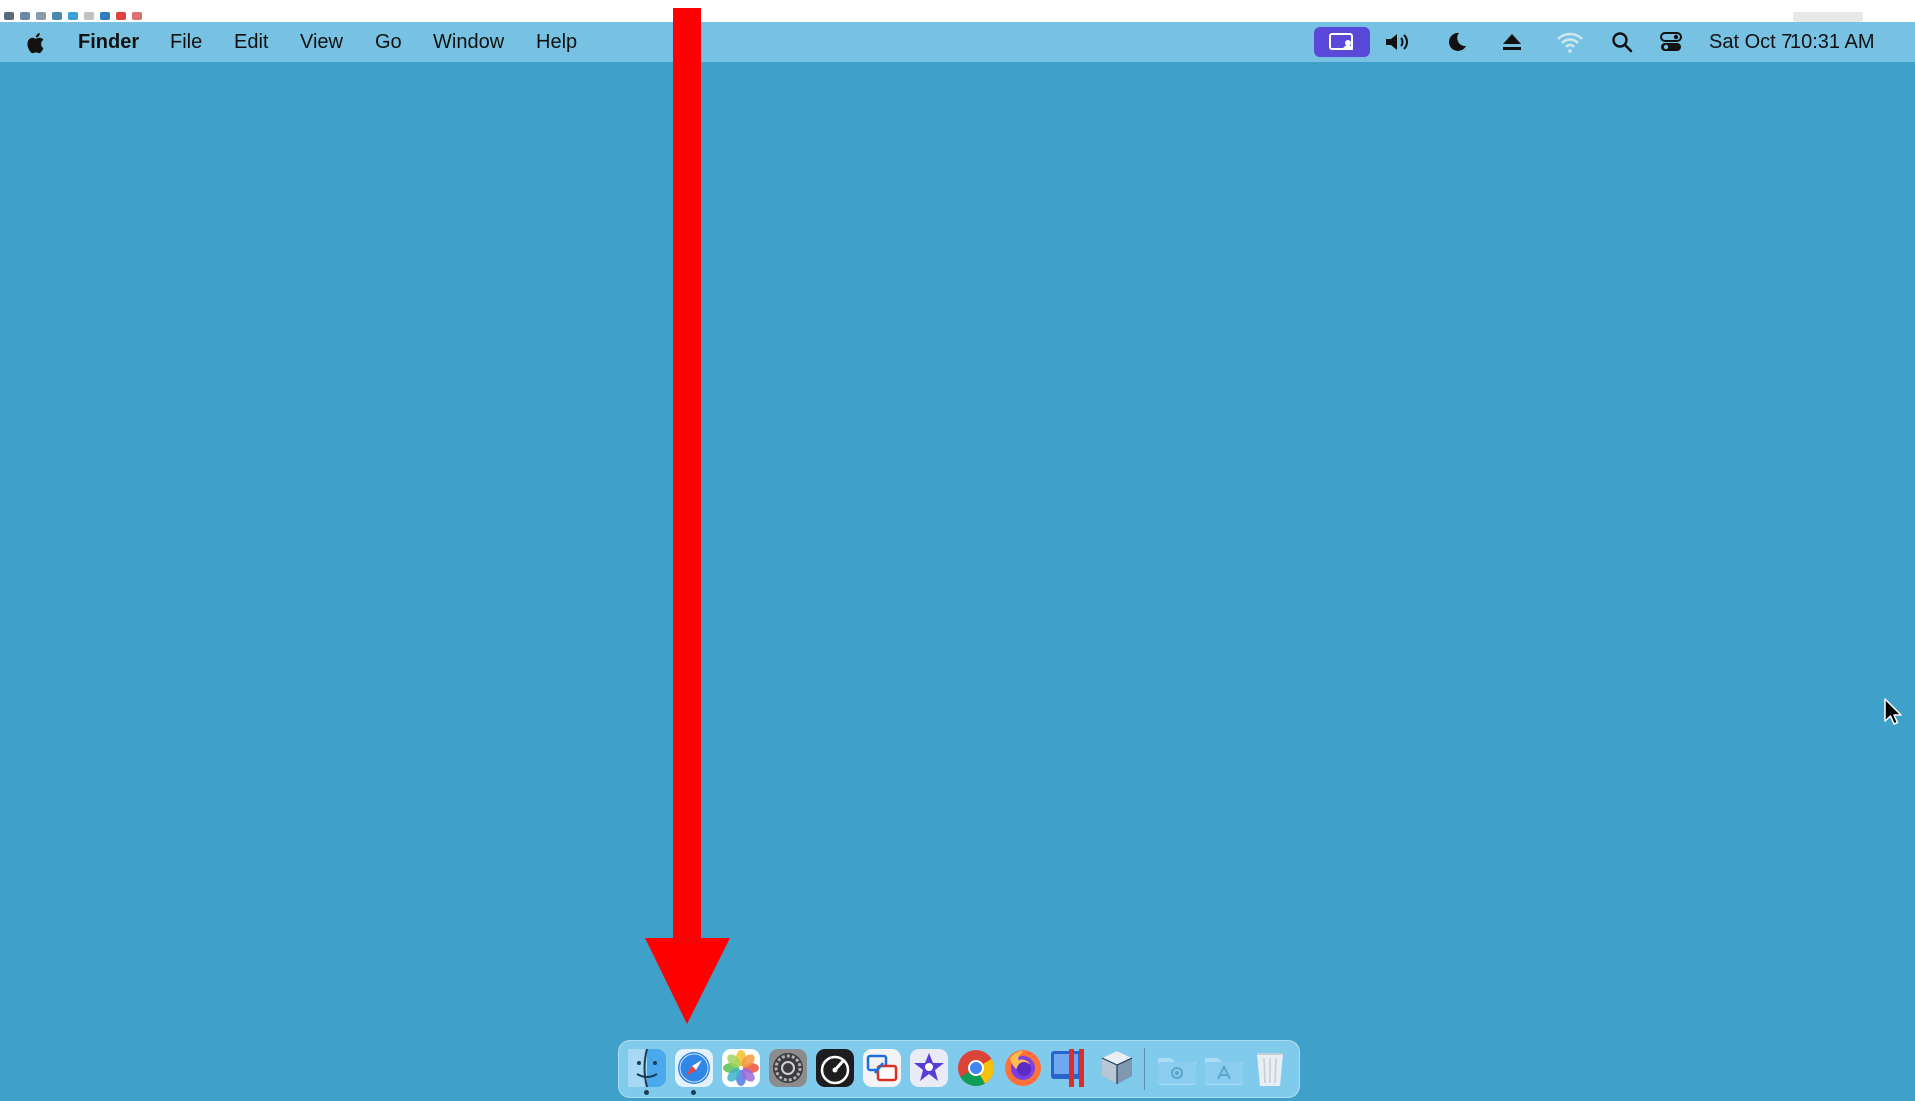  What do you see at coordinates (882, 1068) in the screenshot?
I see `screen-sharing-icon` at bounding box center [882, 1068].